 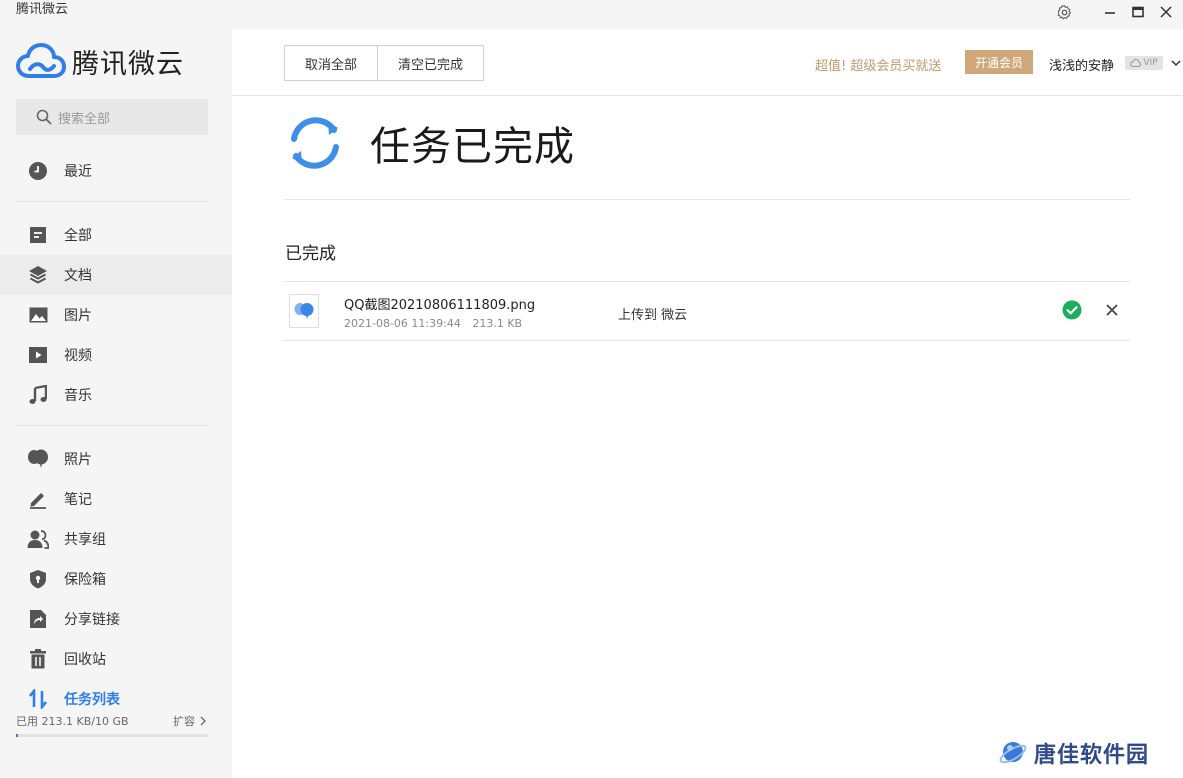 I want to click on sidebar-item-share-links: 分享链接, so click(x=116, y=619).